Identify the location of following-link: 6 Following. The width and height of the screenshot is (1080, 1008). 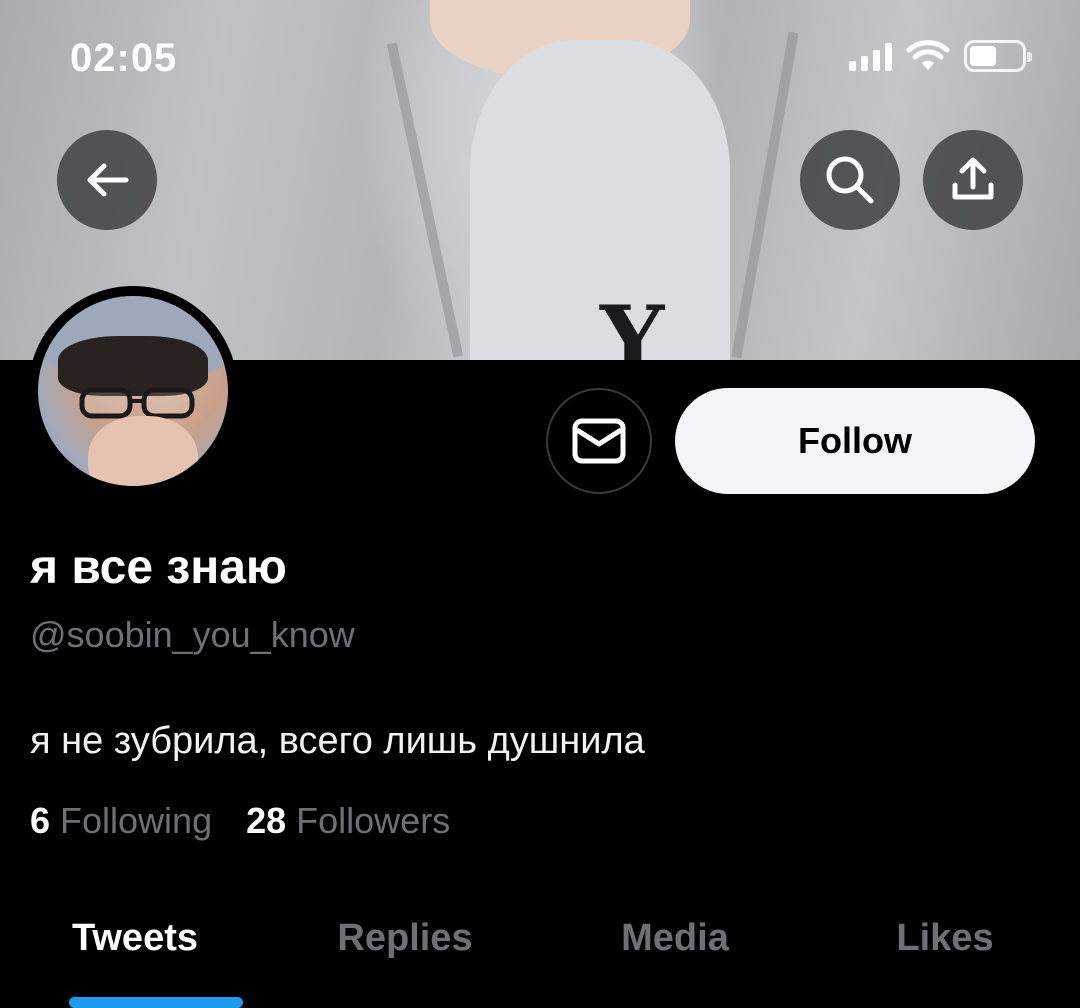
(121, 821).